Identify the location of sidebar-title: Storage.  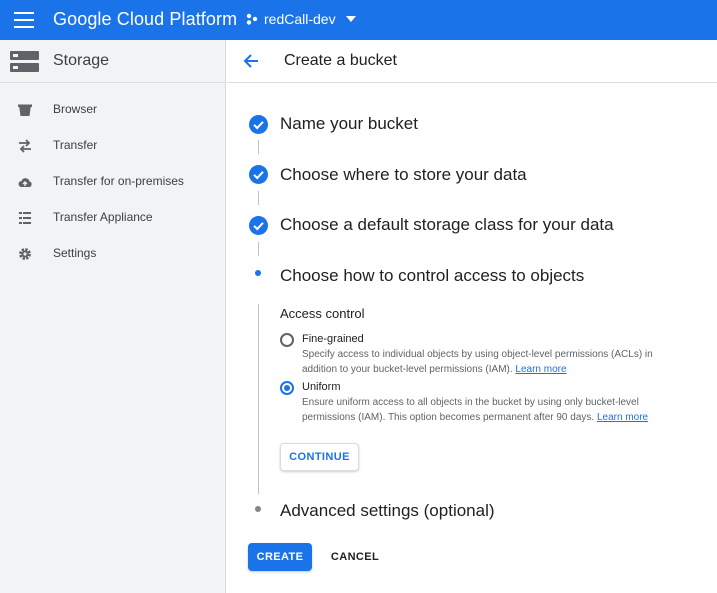
(81, 60).